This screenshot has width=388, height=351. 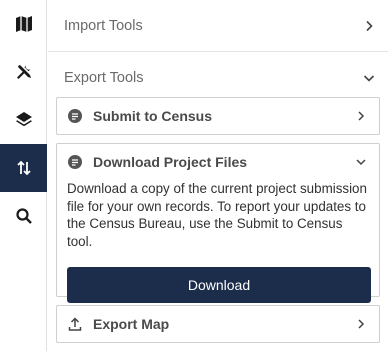 I want to click on import-tools-row: Import Tools, so click(x=218, y=26).